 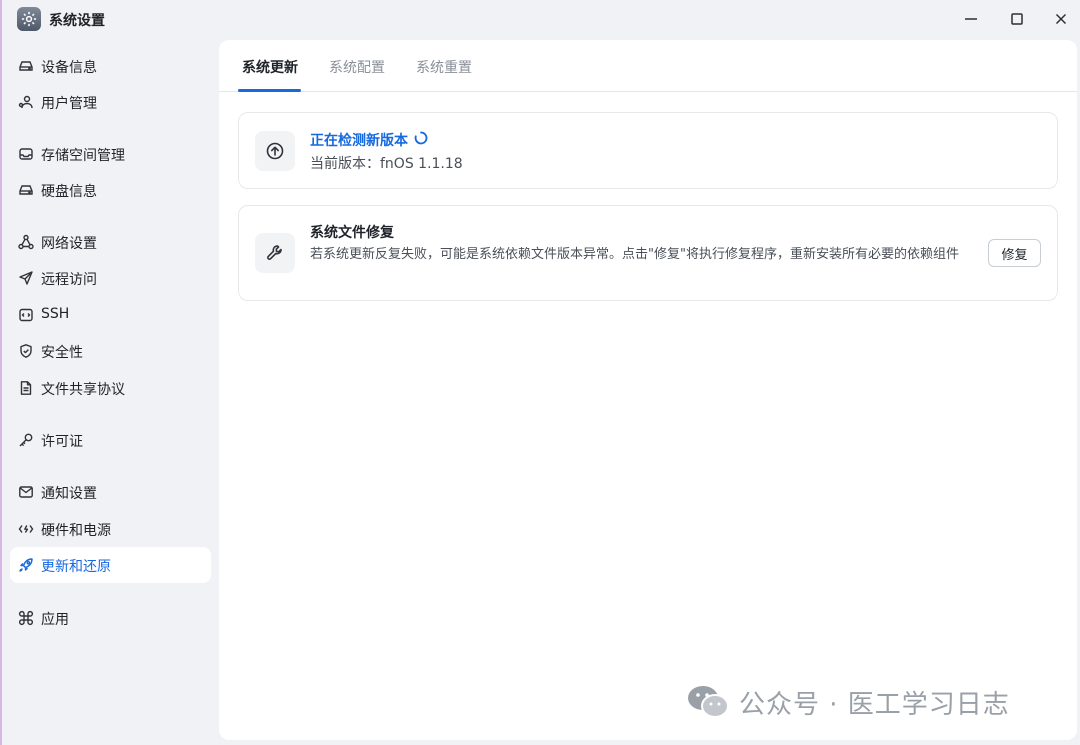 I want to click on sidebar-item-storage: 存储空间管理, so click(x=110, y=154).